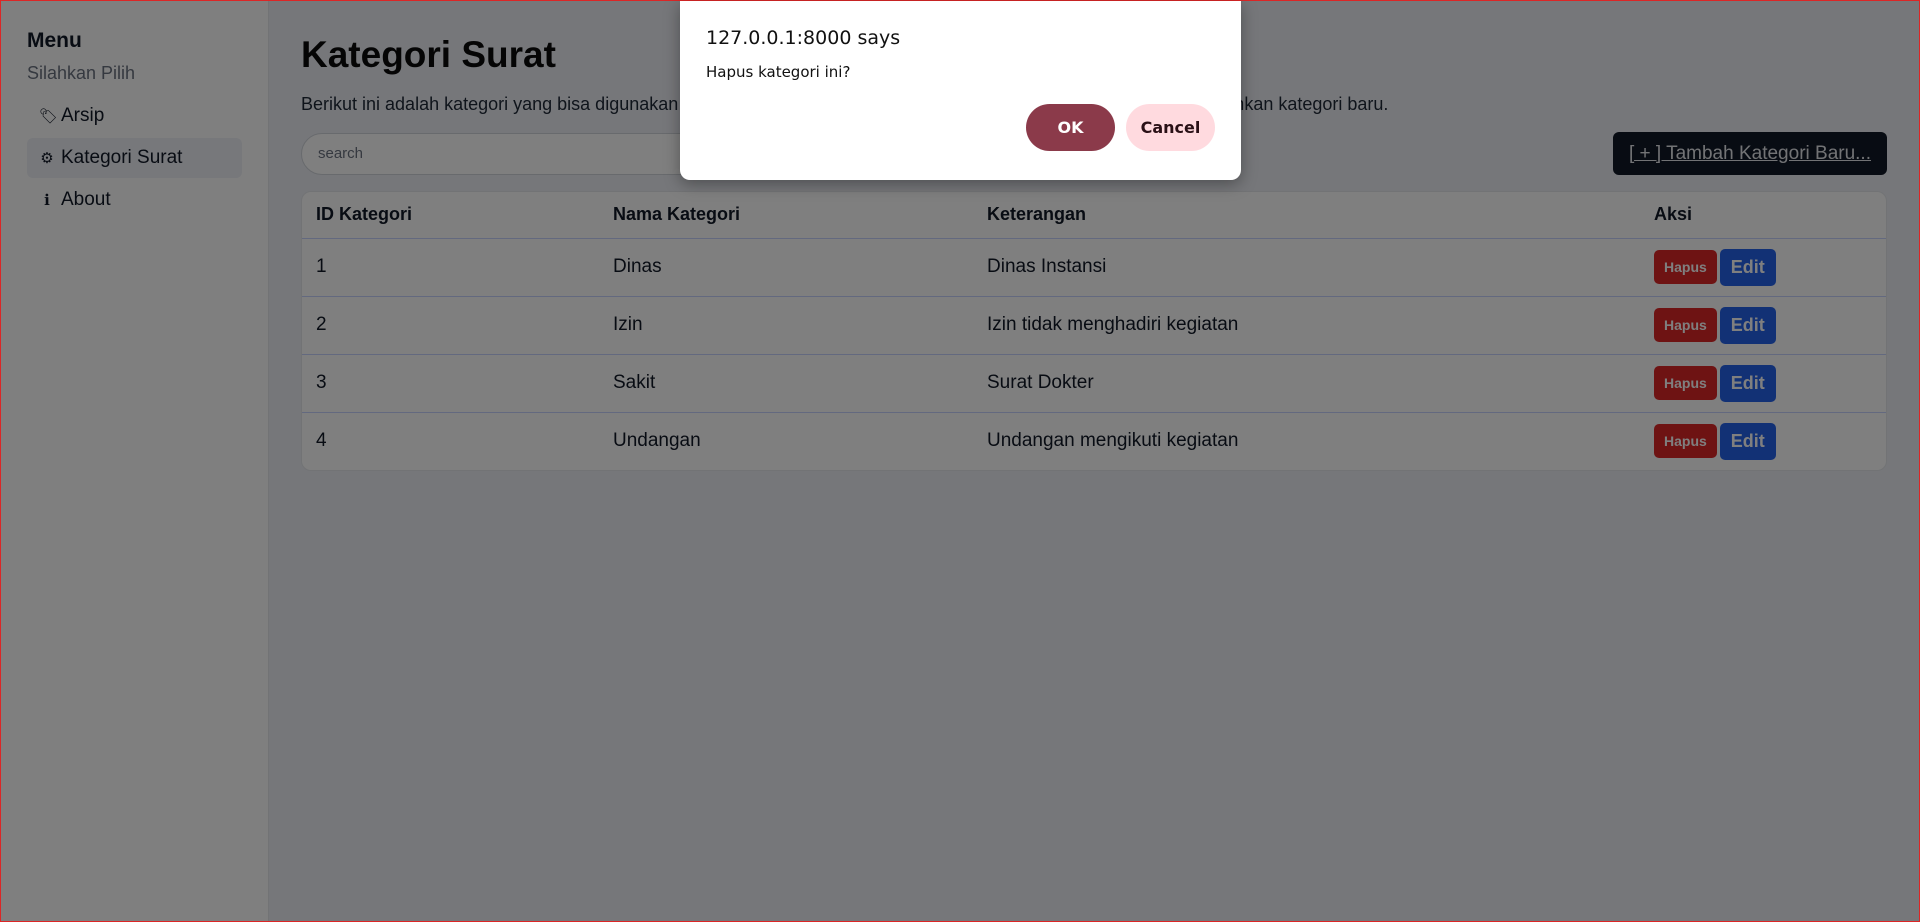  What do you see at coordinates (1170, 127) in the screenshot?
I see `cancel-button: Cancel` at bounding box center [1170, 127].